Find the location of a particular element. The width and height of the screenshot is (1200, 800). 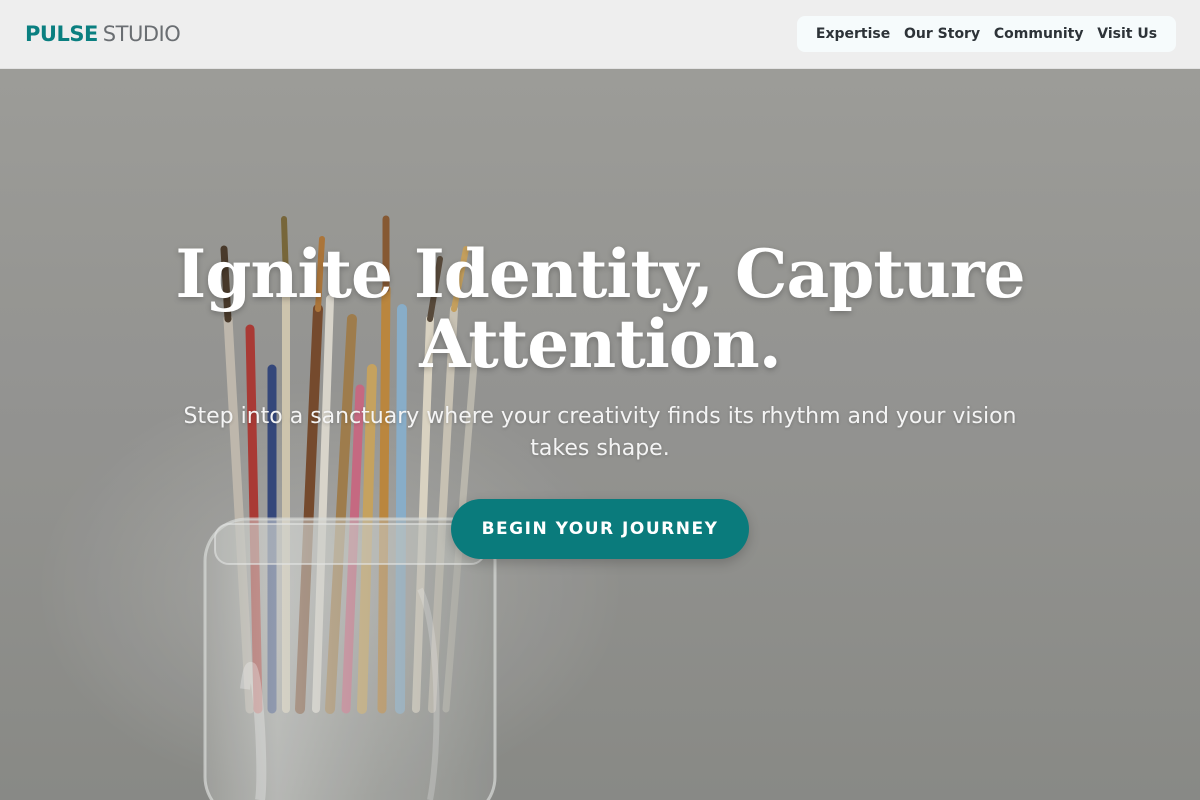

nav-link-visit-us: Visit Us is located at coordinates (1127, 34).